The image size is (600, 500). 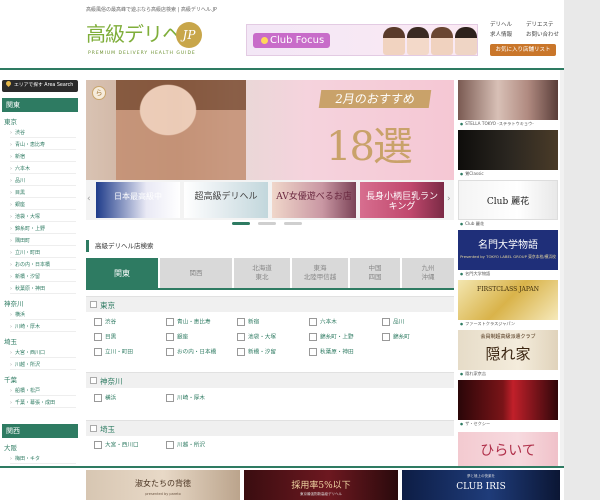 What do you see at coordinates (256, 337) in the screenshot?
I see `area-checkbox: 池袋・大塚` at bounding box center [256, 337].